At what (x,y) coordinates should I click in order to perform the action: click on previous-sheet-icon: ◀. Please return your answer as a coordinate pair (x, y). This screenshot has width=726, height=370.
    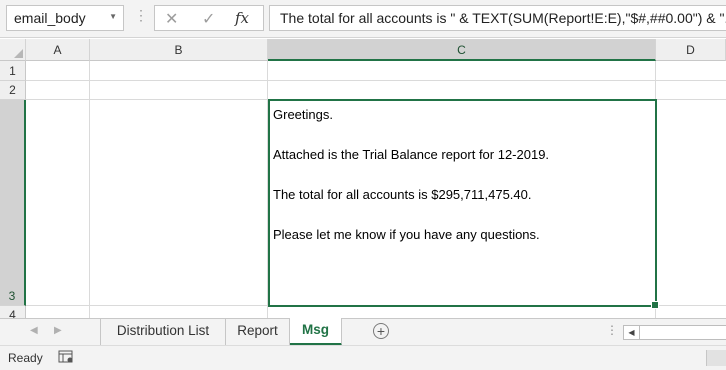
    Looking at the image, I should click on (34, 330).